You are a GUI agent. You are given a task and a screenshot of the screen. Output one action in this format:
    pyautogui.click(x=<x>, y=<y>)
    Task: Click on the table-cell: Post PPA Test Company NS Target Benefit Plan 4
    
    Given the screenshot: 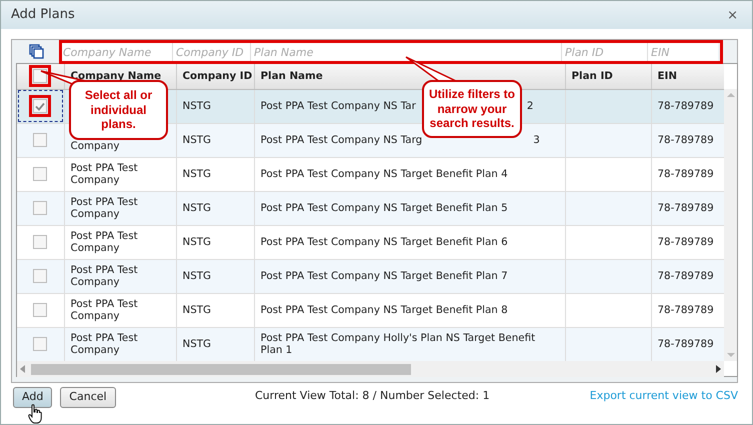 What is the action you would take?
    pyautogui.click(x=384, y=174)
    